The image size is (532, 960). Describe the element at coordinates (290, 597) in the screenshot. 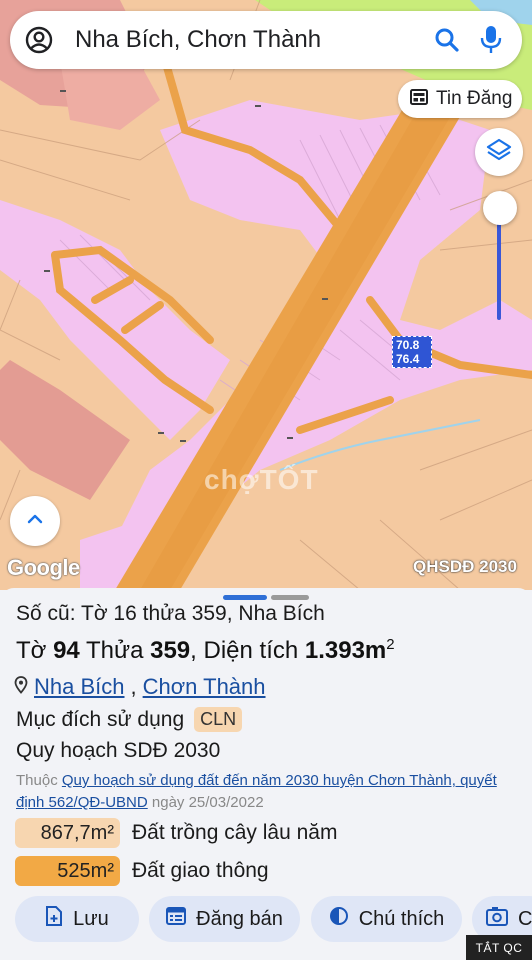

I see `sheet-handle-inactive` at that location.